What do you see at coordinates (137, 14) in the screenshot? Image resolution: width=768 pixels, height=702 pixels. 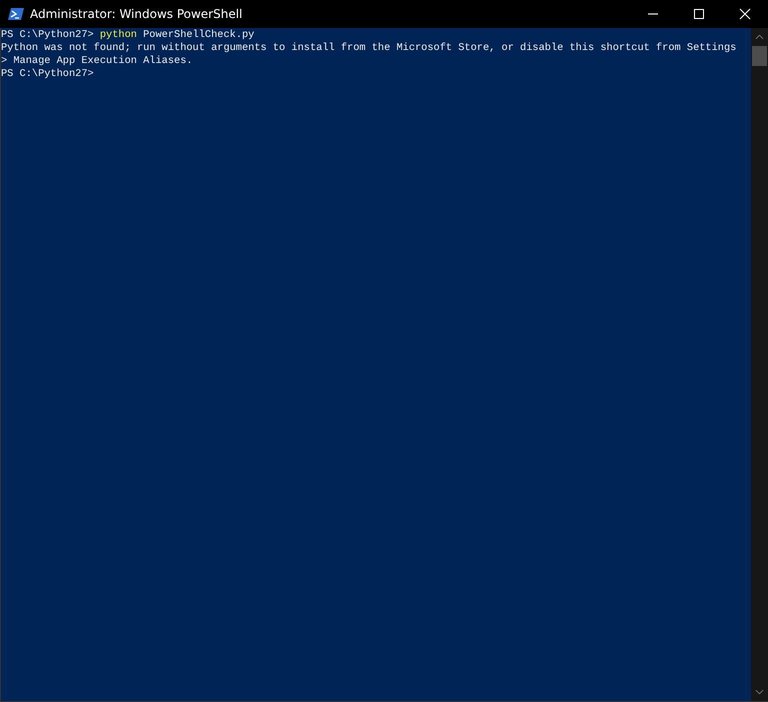 I see `window-title: Administrator: Windows PowerShell` at bounding box center [137, 14].